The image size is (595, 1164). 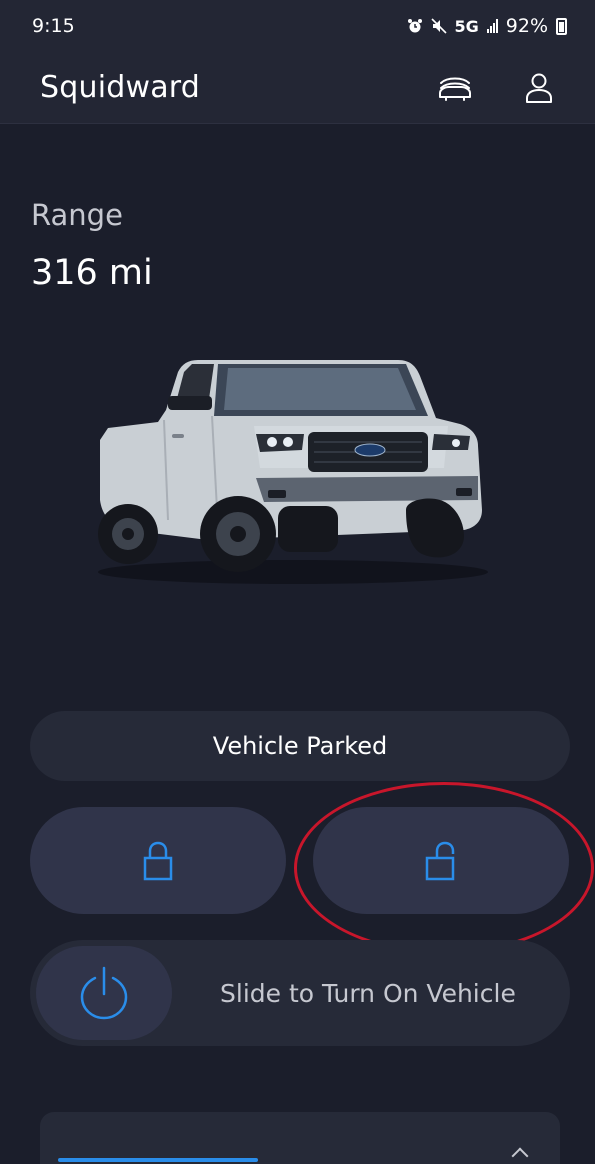 What do you see at coordinates (520, 1155) in the screenshot?
I see `chevron-icon` at bounding box center [520, 1155].